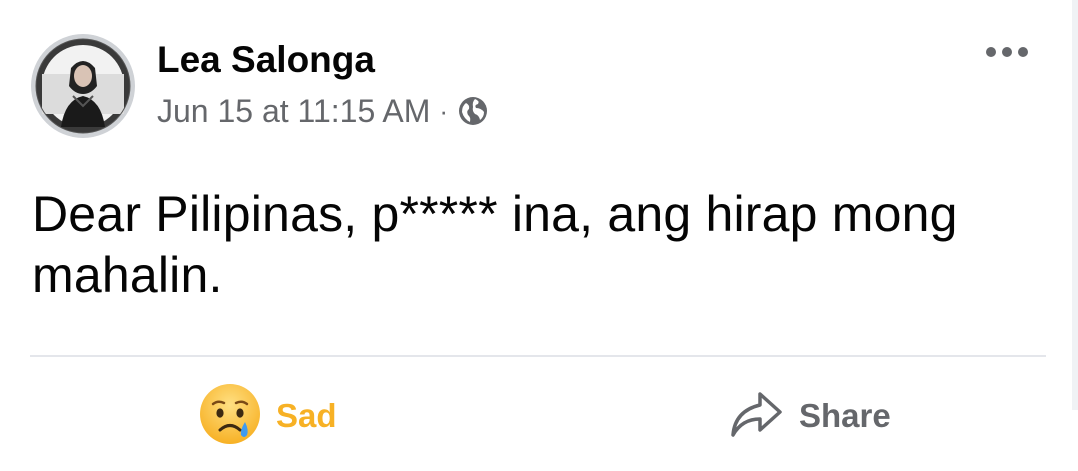 This screenshot has width=1078, height=471. I want to click on post-timestamp: Jun 15 at 11:15 AM, so click(293, 111).